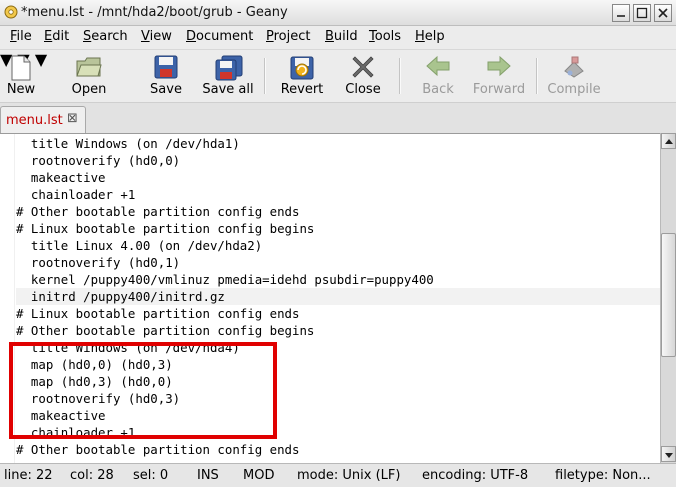 Image resolution: width=676 pixels, height=487 pixels. Describe the element at coordinates (143, 390) in the screenshot. I see `highlight-box` at that location.